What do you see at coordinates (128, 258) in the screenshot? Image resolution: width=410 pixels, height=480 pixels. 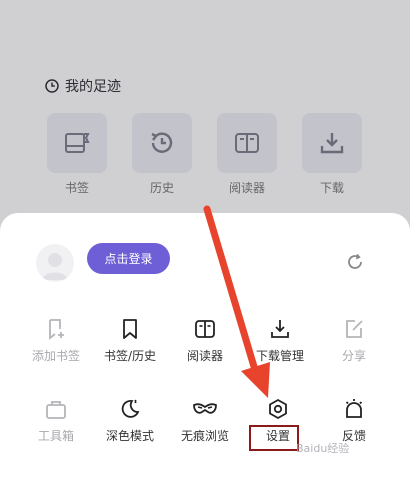 I see `login-button: 点击登录` at bounding box center [128, 258].